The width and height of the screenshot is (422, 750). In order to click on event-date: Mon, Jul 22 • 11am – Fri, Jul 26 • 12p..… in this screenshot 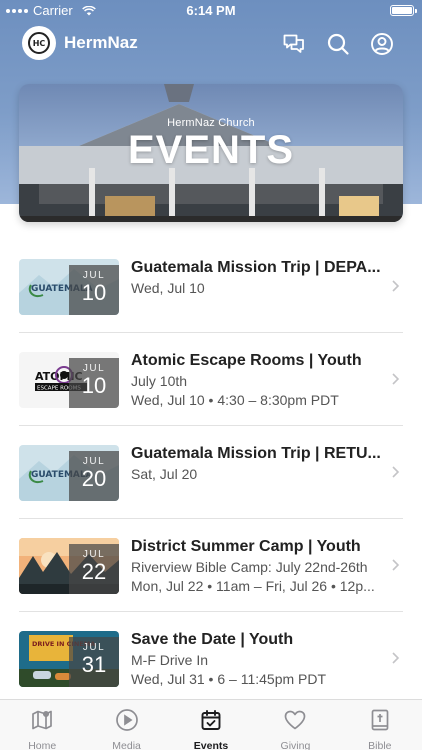, I will do `click(253, 586)`.